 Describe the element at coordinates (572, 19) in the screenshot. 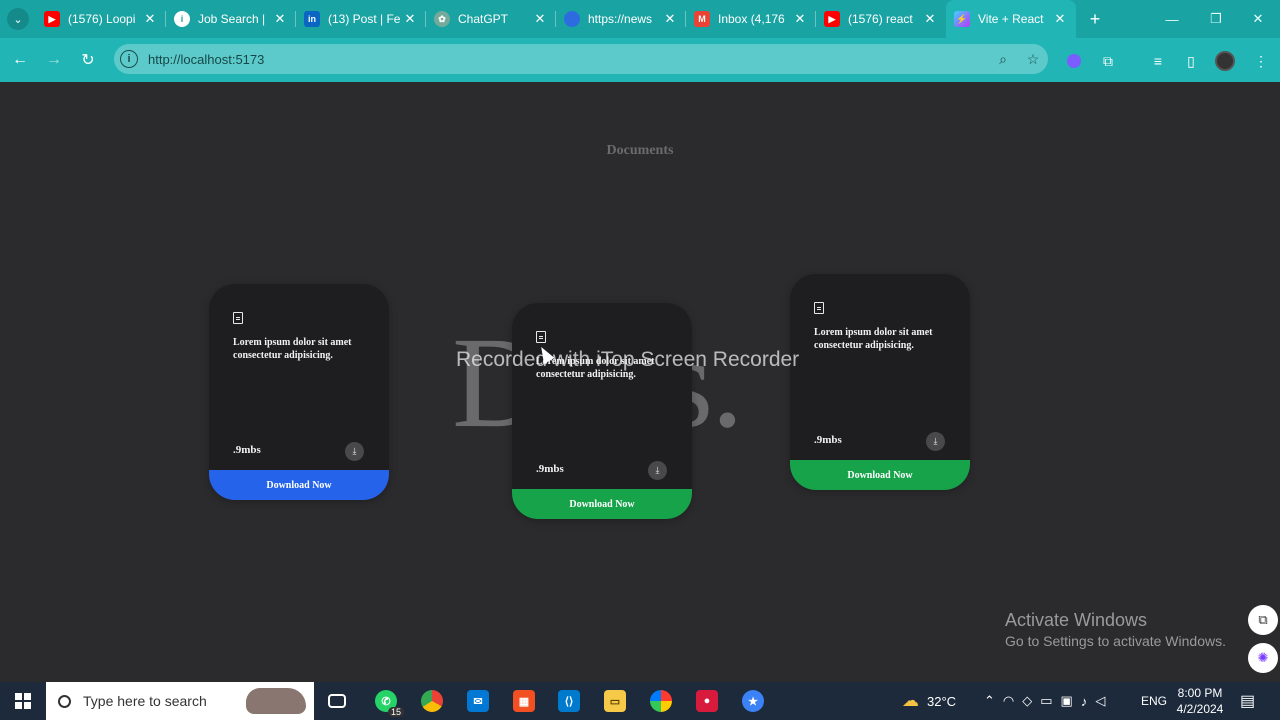

I see `globe-icon` at that location.